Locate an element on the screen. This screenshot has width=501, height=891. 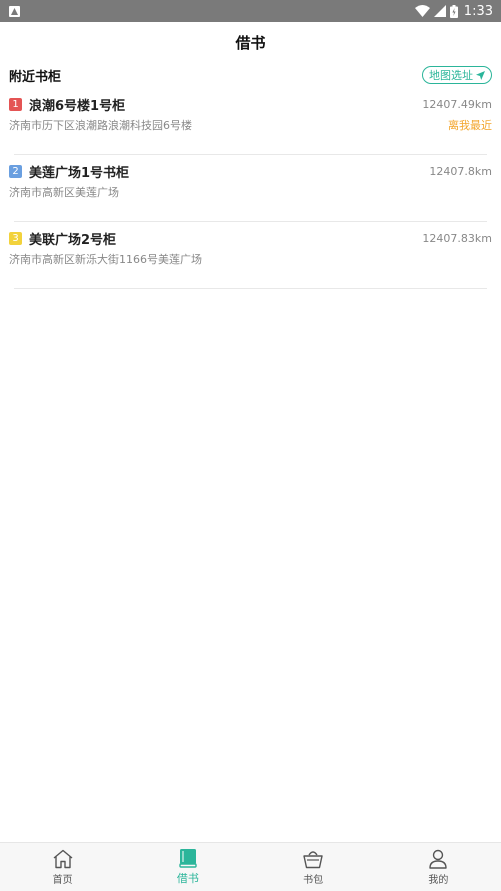
tab-label: 书包 is located at coordinates (313, 880).